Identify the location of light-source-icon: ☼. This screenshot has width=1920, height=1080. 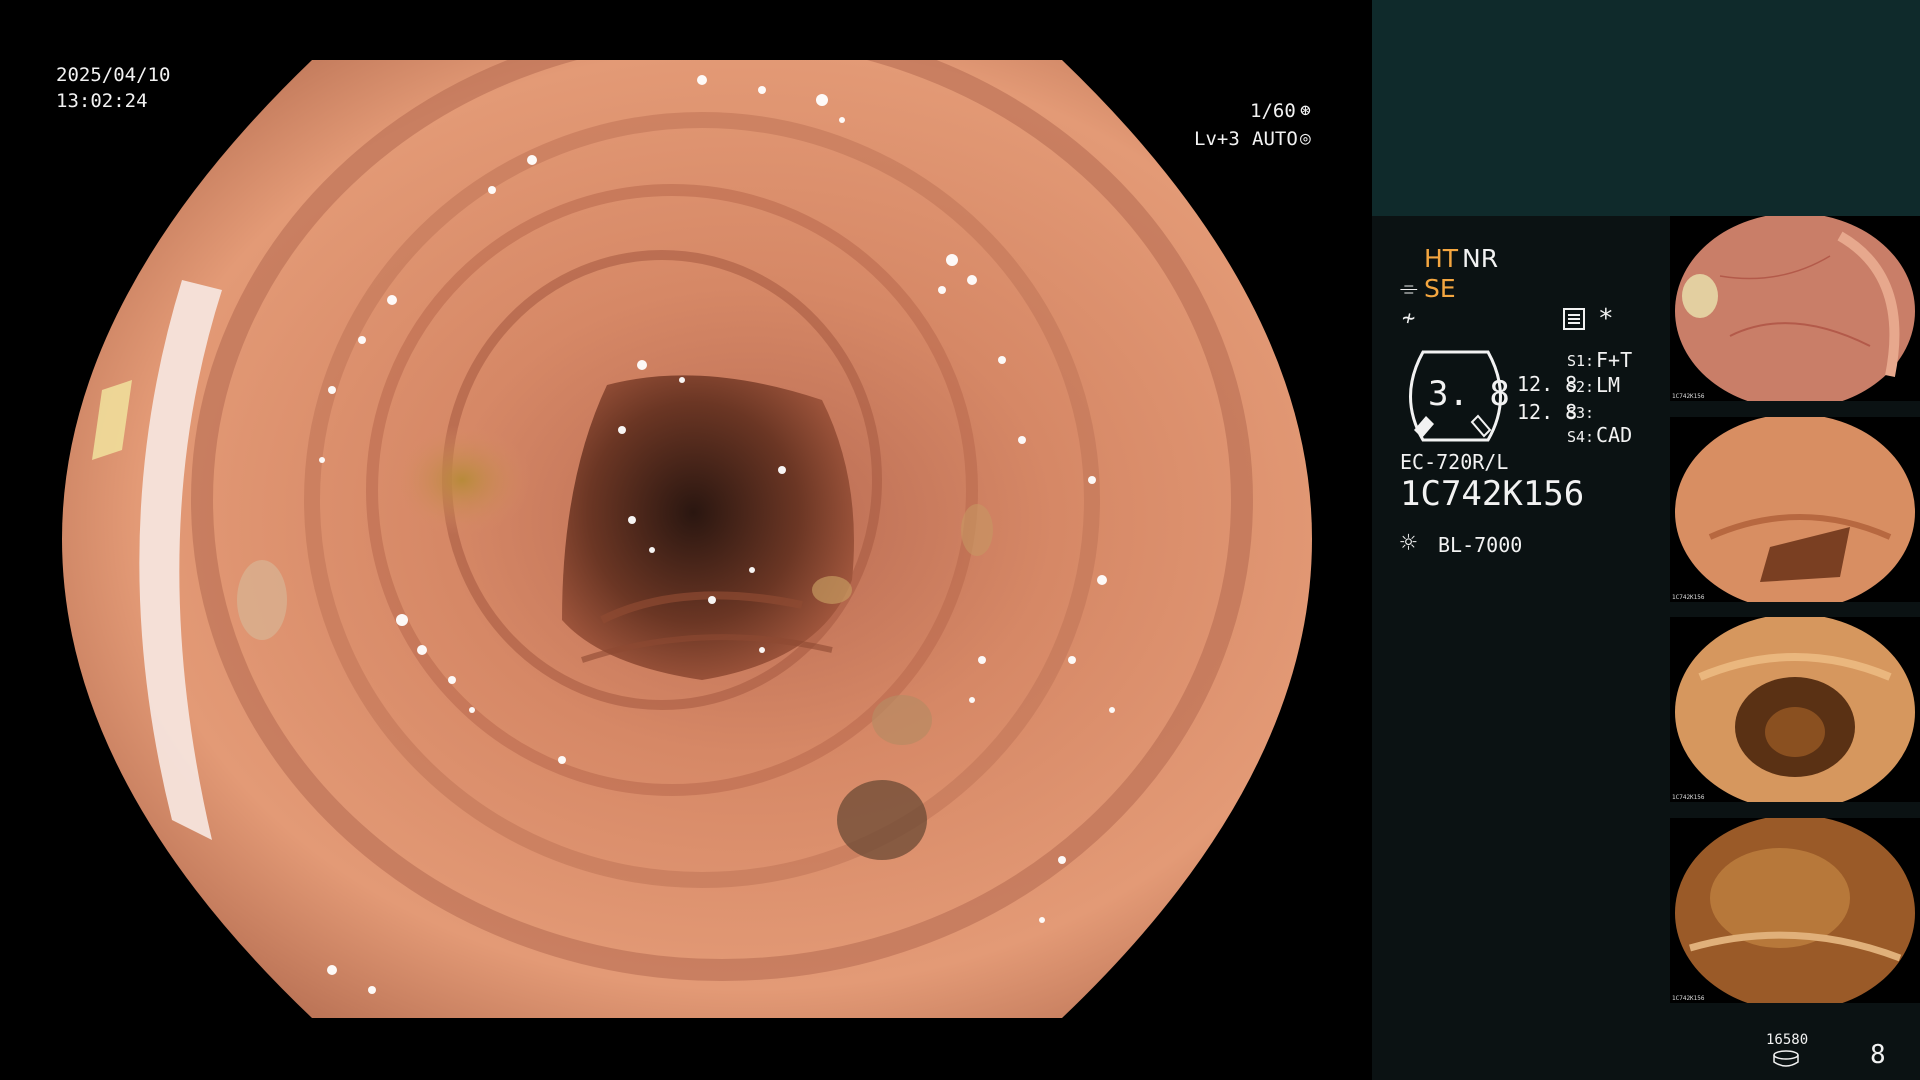
(1408, 542).